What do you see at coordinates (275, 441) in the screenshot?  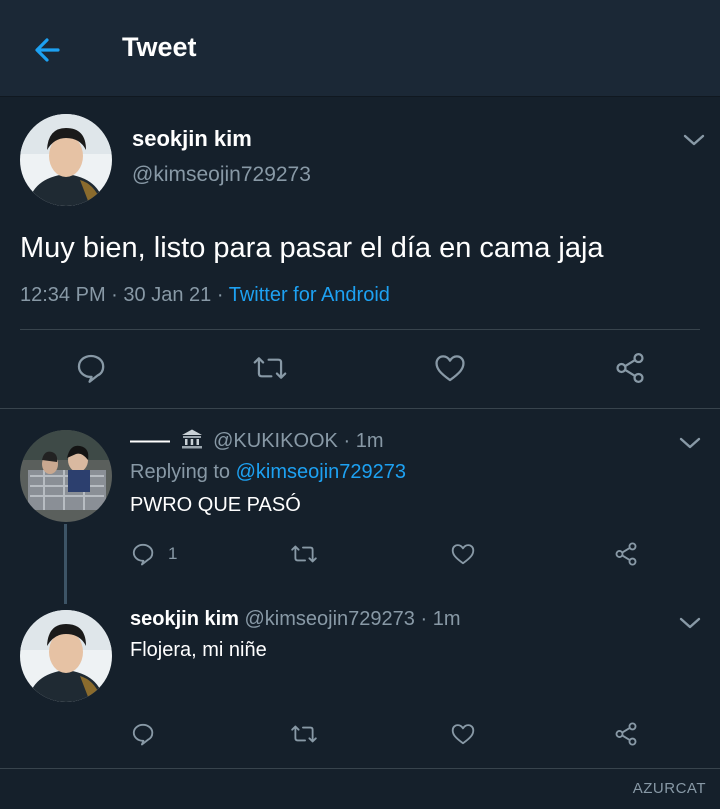 I see `author-handle: @KUKIKOOK` at bounding box center [275, 441].